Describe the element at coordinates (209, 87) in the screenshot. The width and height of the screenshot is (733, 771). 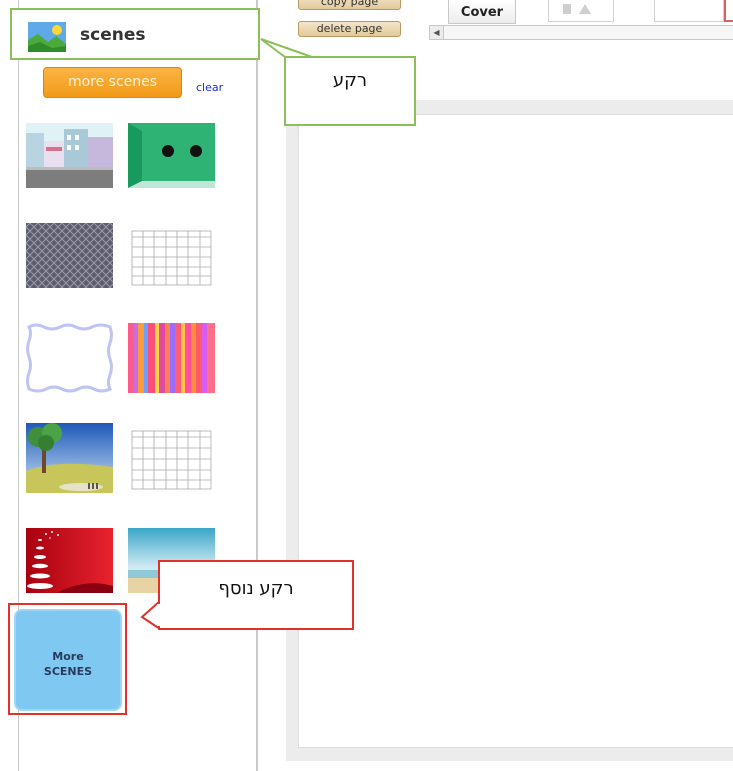
I see `clear-link: clear` at that location.